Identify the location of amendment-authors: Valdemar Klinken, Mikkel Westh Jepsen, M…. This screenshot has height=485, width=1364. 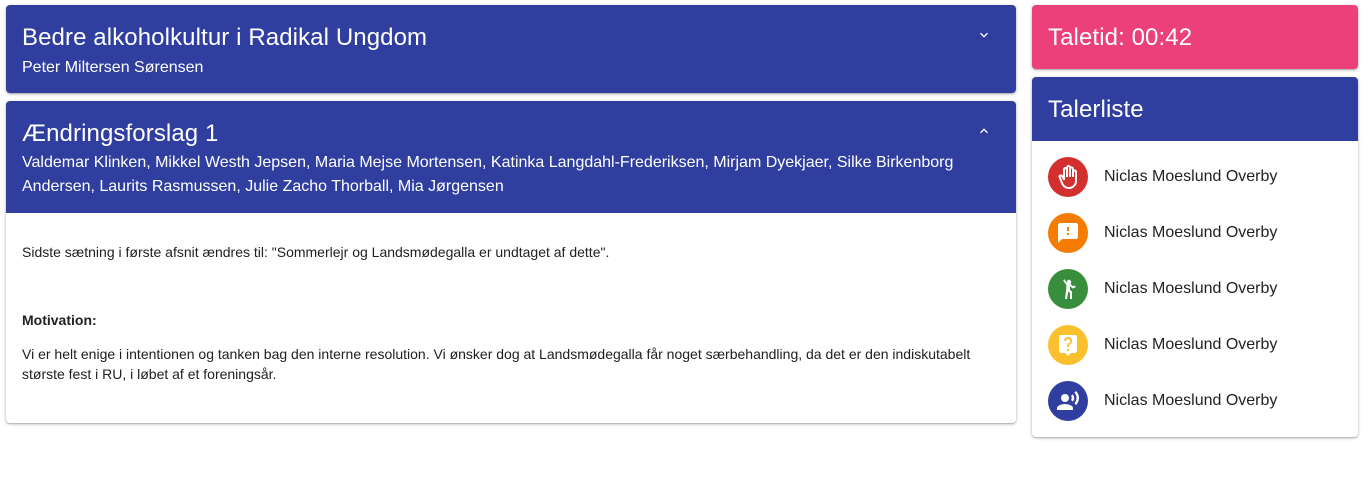
(488, 174).